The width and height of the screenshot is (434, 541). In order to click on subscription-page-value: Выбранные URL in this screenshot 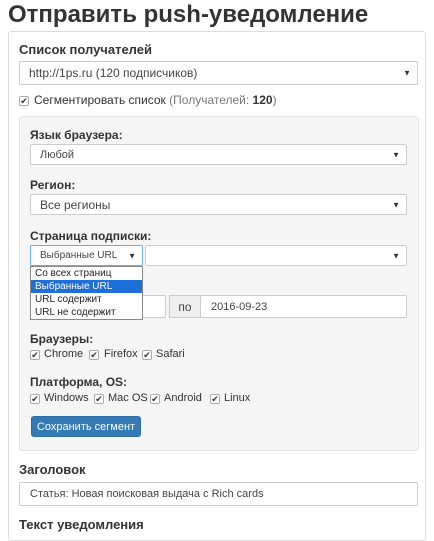, I will do `click(79, 255)`.